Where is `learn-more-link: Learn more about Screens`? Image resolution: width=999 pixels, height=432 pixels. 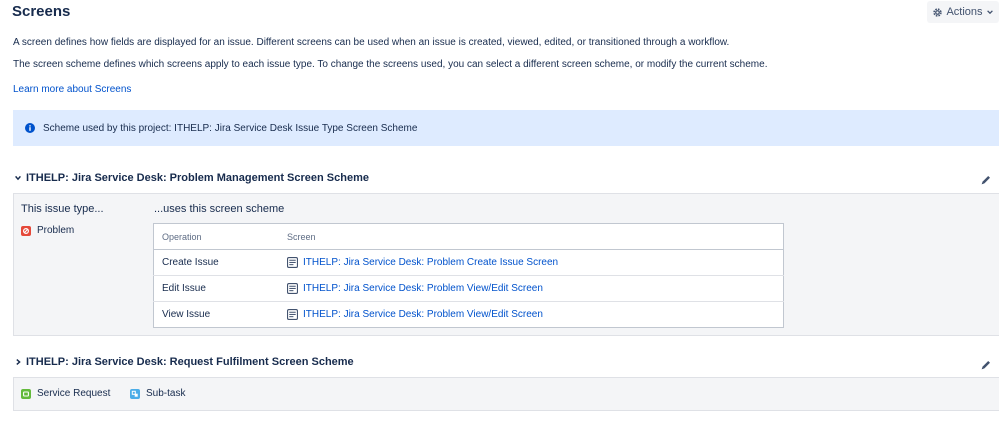 learn-more-link: Learn more about Screens is located at coordinates (72, 89).